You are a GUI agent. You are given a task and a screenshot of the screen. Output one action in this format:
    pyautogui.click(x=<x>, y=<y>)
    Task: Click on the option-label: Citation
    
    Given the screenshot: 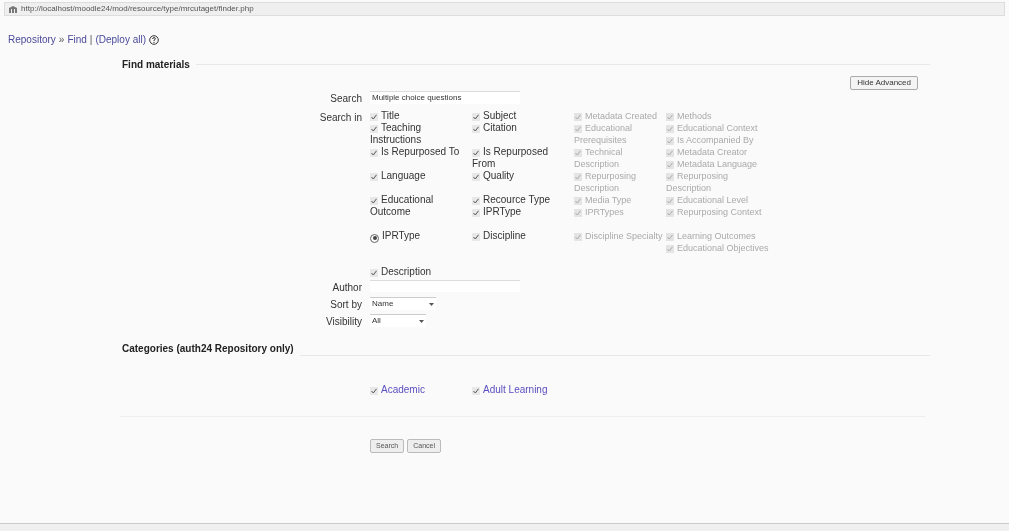 What is the action you would take?
    pyautogui.click(x=523, y=128)
    